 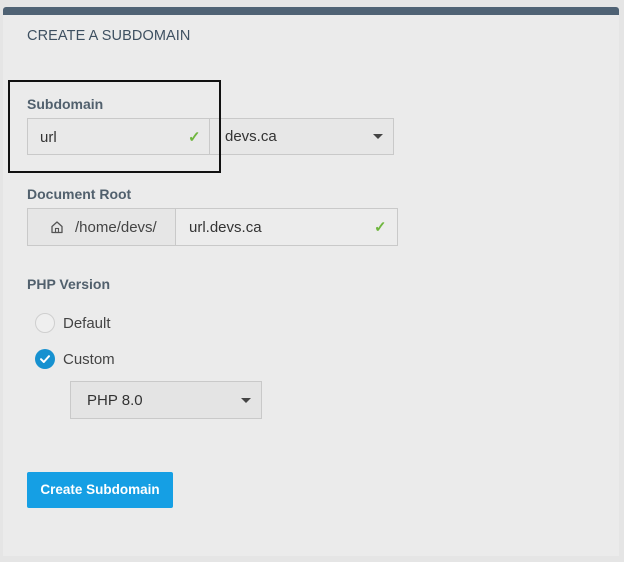 What do you see at coordinates (65, 104) in the screenshot?
I see `subdomain-label: Subdomain` at bounding box center [65, 104].